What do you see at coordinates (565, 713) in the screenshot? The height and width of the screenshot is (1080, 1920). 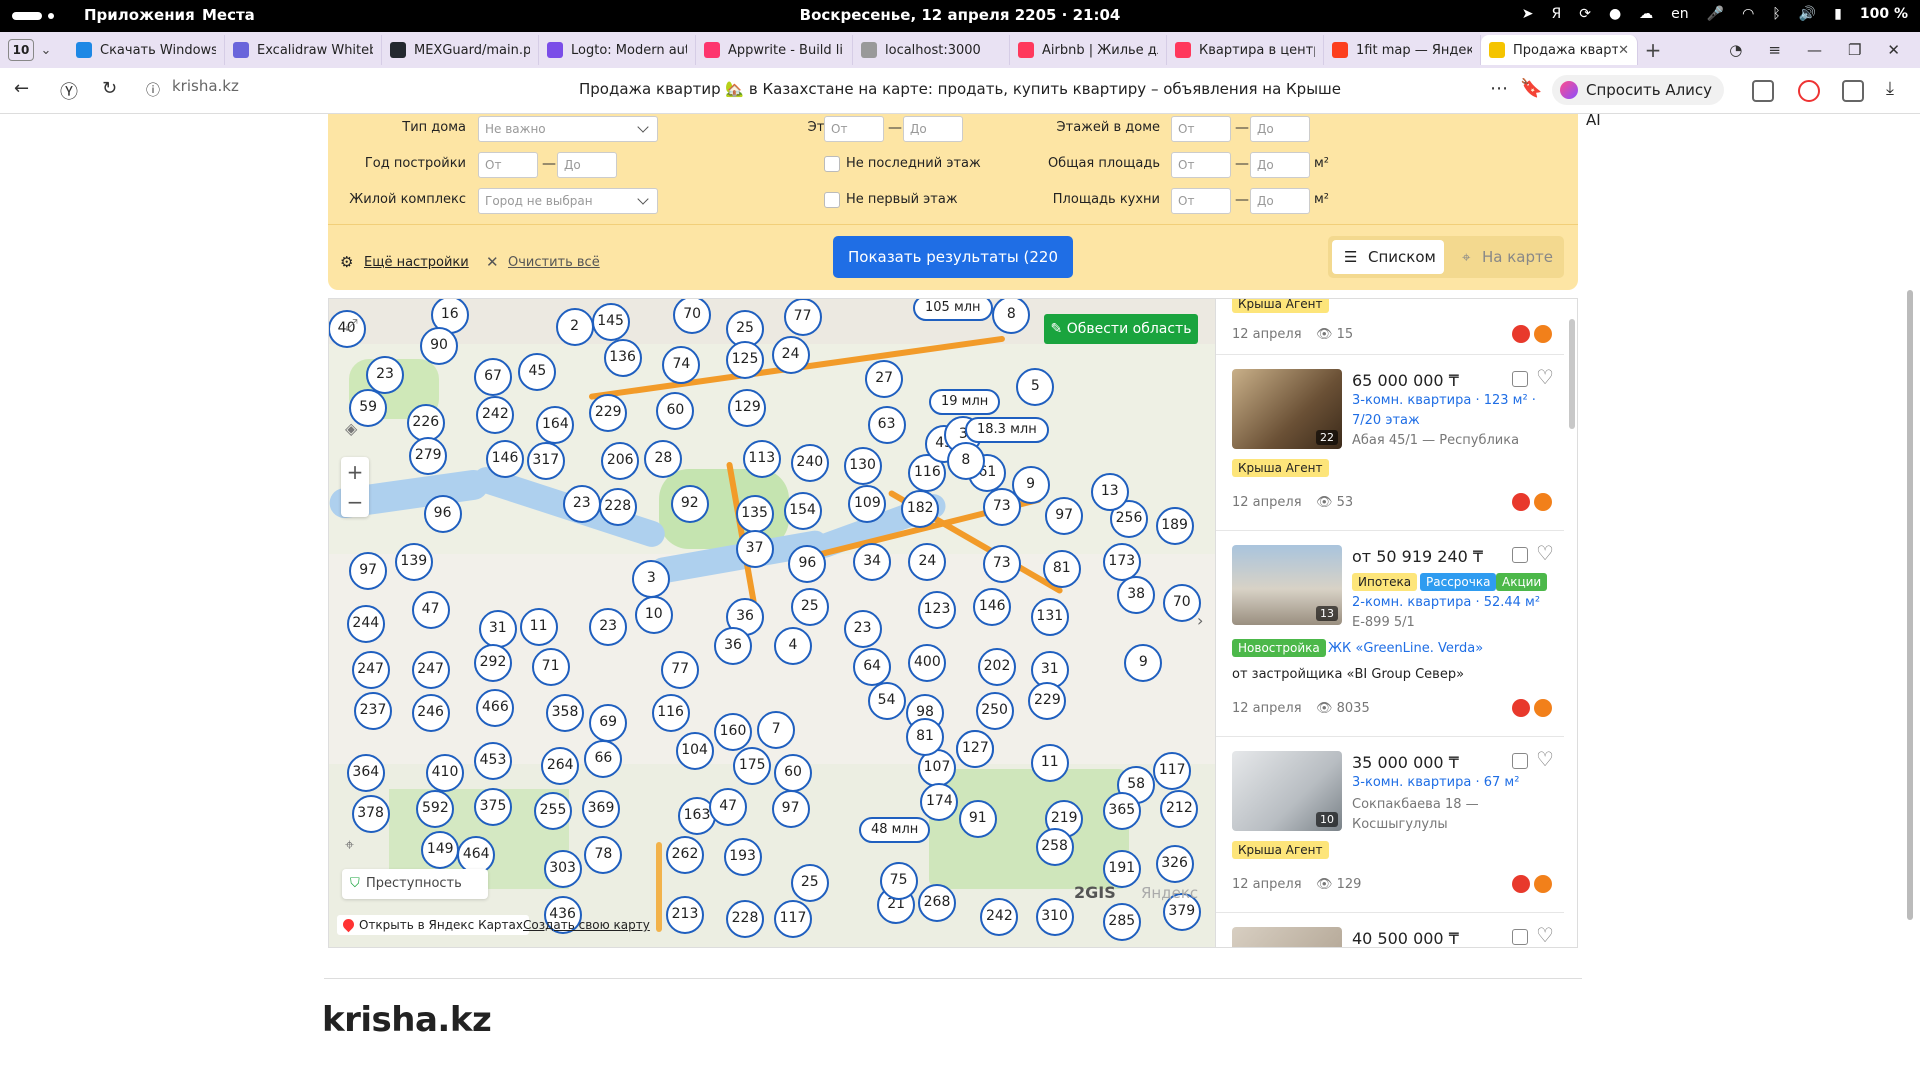 I see `map-cluster-marker: 358` at bounding box center [565, 713].